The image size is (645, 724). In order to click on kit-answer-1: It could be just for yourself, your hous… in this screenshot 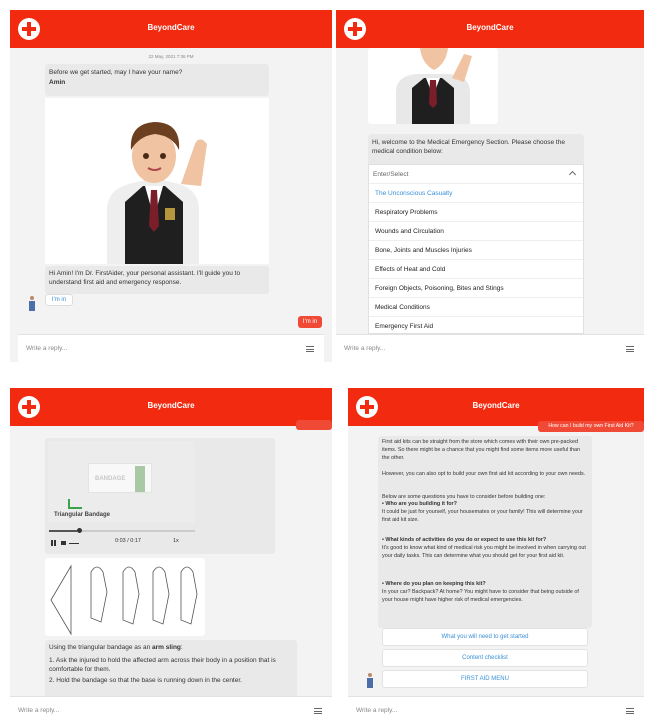, I will do `click(482, 516)`.